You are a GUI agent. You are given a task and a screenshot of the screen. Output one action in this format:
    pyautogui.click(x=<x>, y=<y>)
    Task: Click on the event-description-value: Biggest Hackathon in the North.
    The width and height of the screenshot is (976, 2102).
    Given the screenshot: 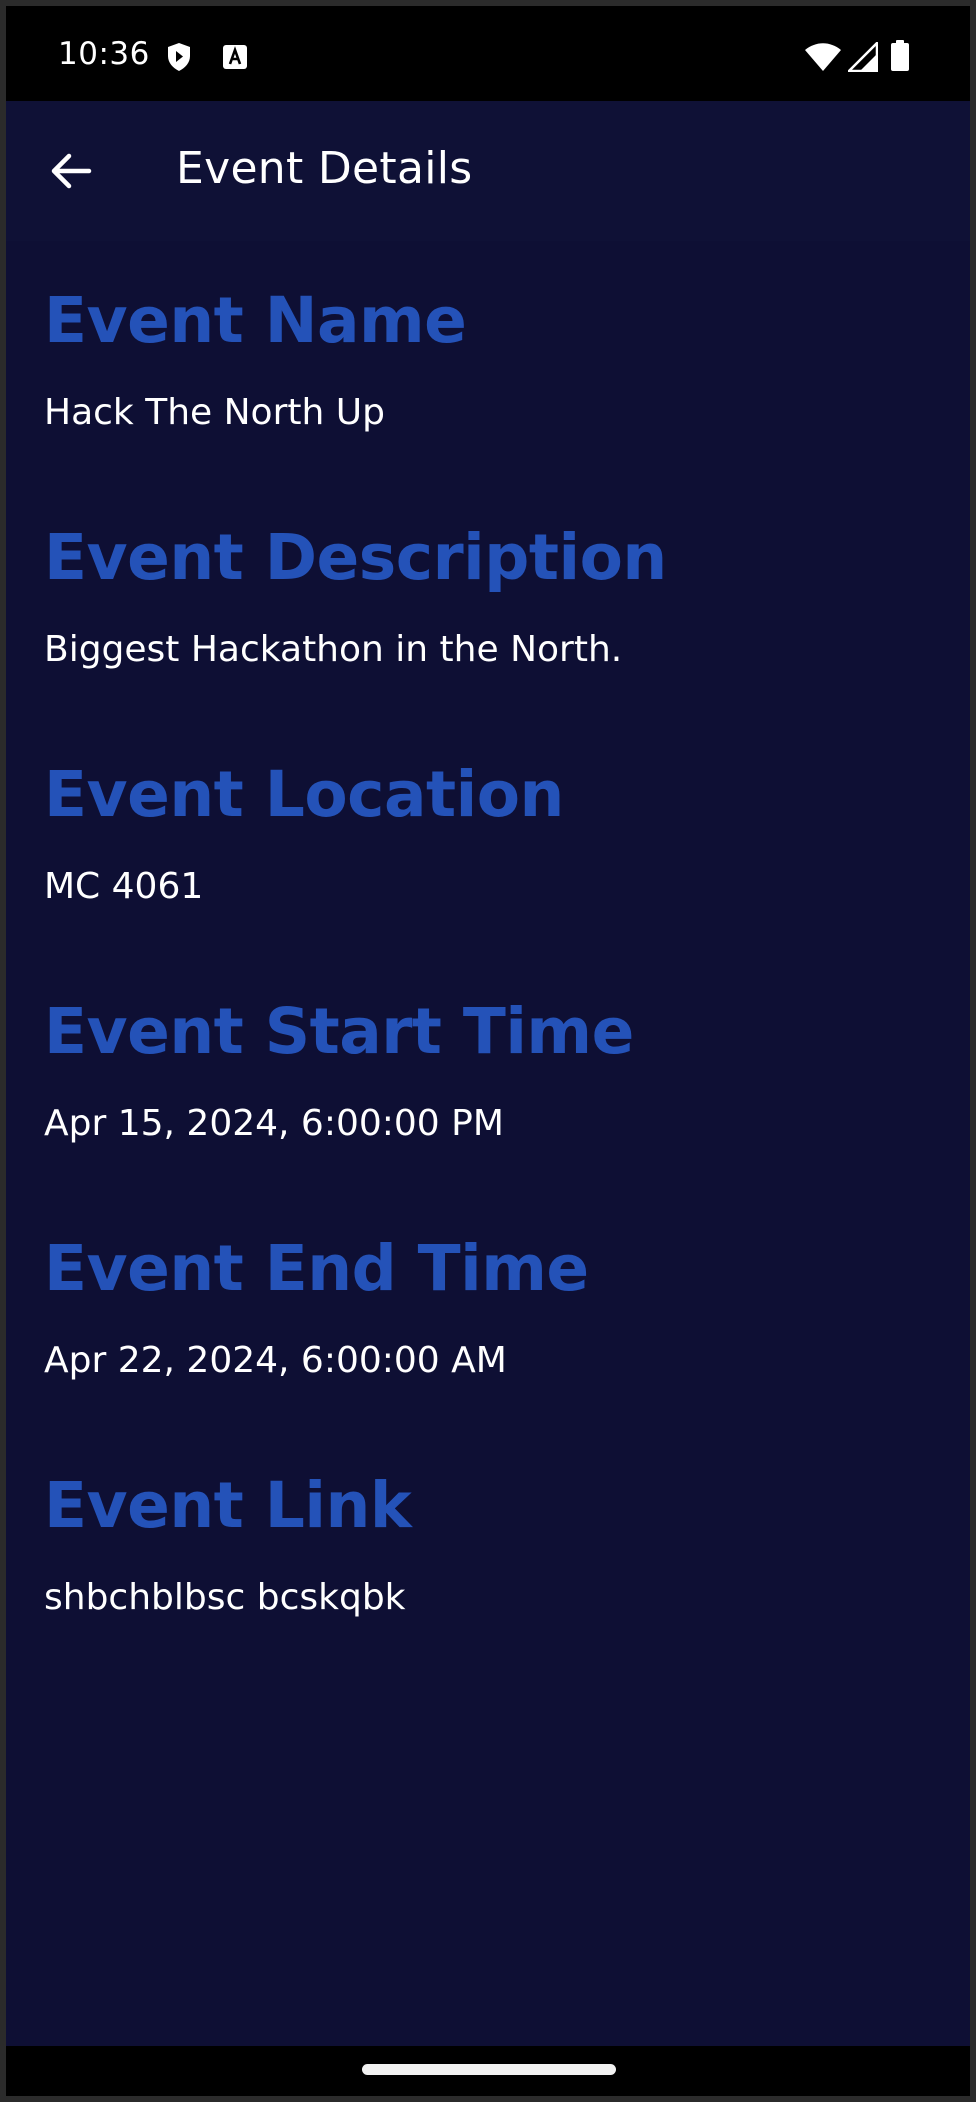 What is the action you would take?
    pyautogui.click(x=333, y=649)
    